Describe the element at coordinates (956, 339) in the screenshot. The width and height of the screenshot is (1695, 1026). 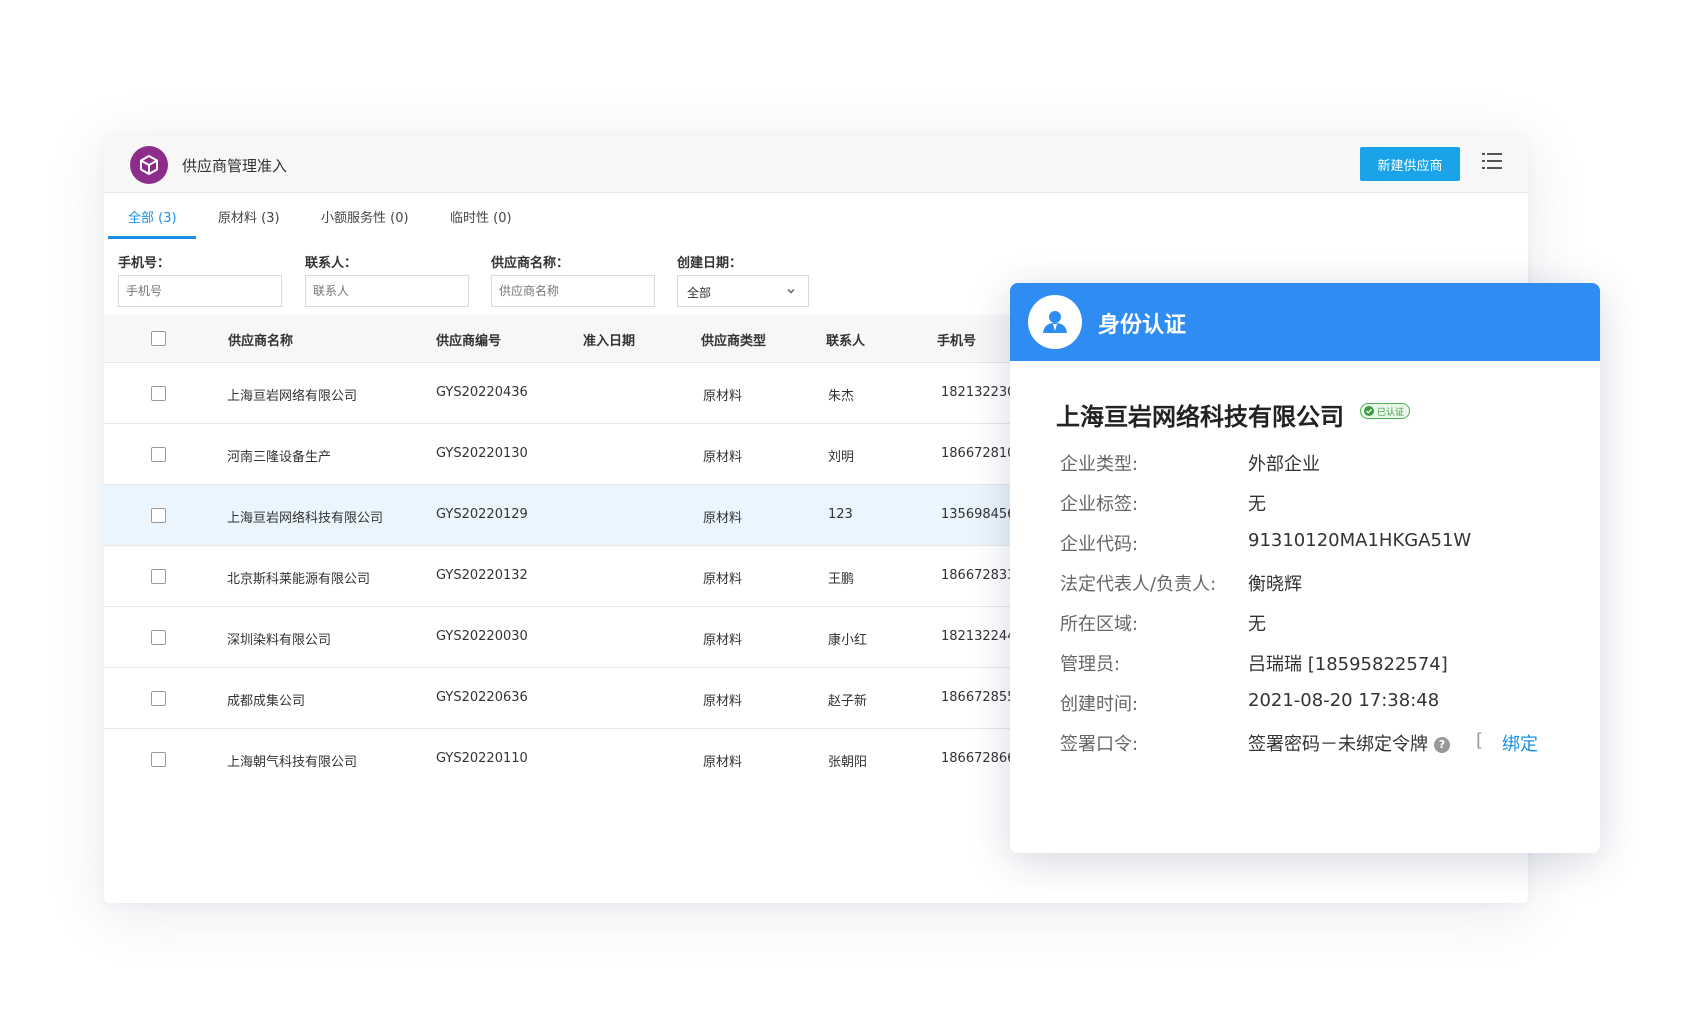
I see `column-header-phone: 手机号` at that location.